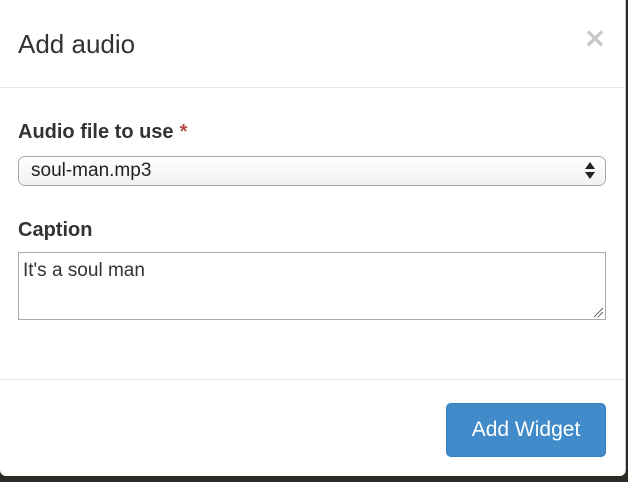  What do you see at coordinates (55, 230) in the screenshot?
I see `caption-label: Caption` at bounding box center [55, 230].